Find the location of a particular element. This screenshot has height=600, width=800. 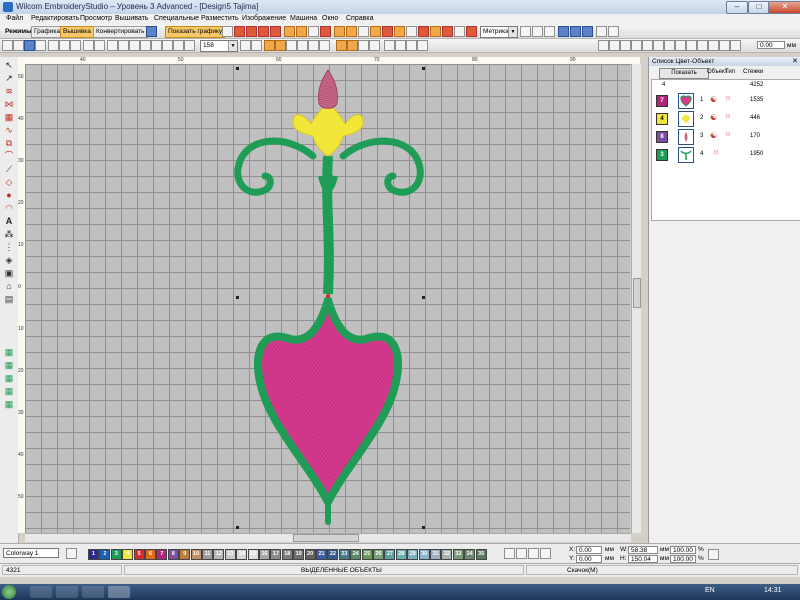

size-k-icon is located at coordinates (713, 45).